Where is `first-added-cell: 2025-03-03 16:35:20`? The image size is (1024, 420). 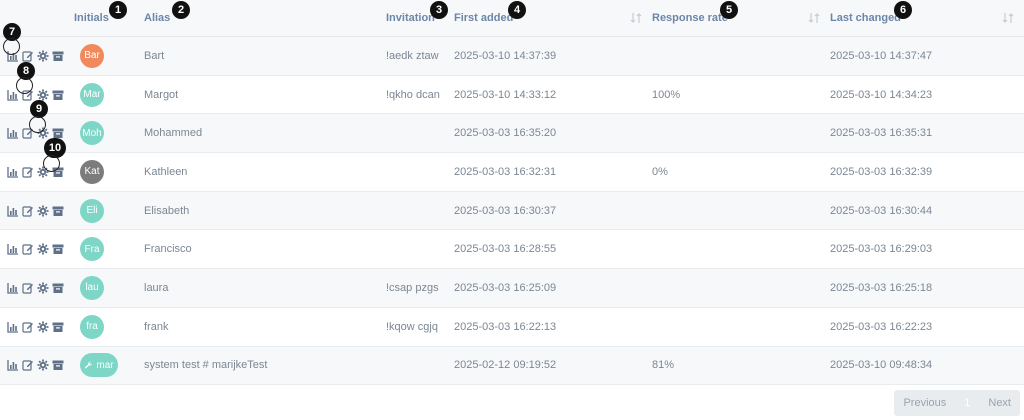 first-added-cell: 2025-03-03 16:35:20 is located at coordinates (553, 133).